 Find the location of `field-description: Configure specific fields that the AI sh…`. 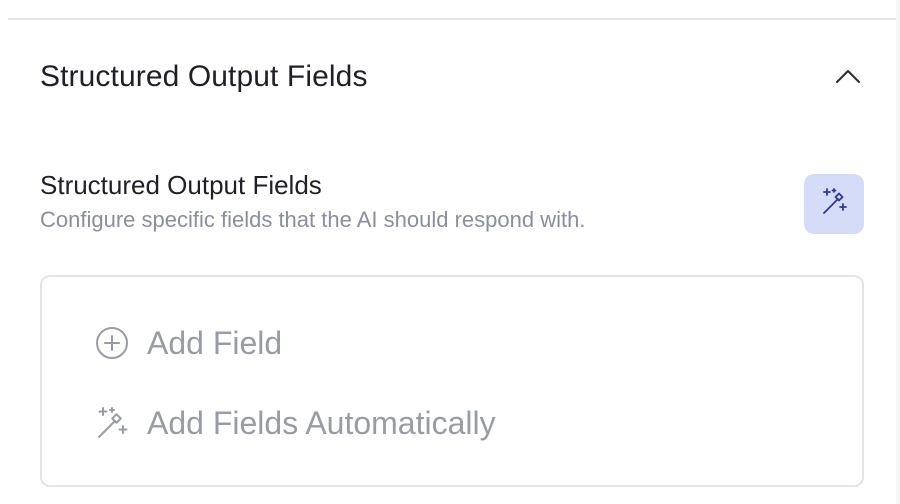

field-description: Configure specific fields that the AI sh… is located at coordinates (313, 219).